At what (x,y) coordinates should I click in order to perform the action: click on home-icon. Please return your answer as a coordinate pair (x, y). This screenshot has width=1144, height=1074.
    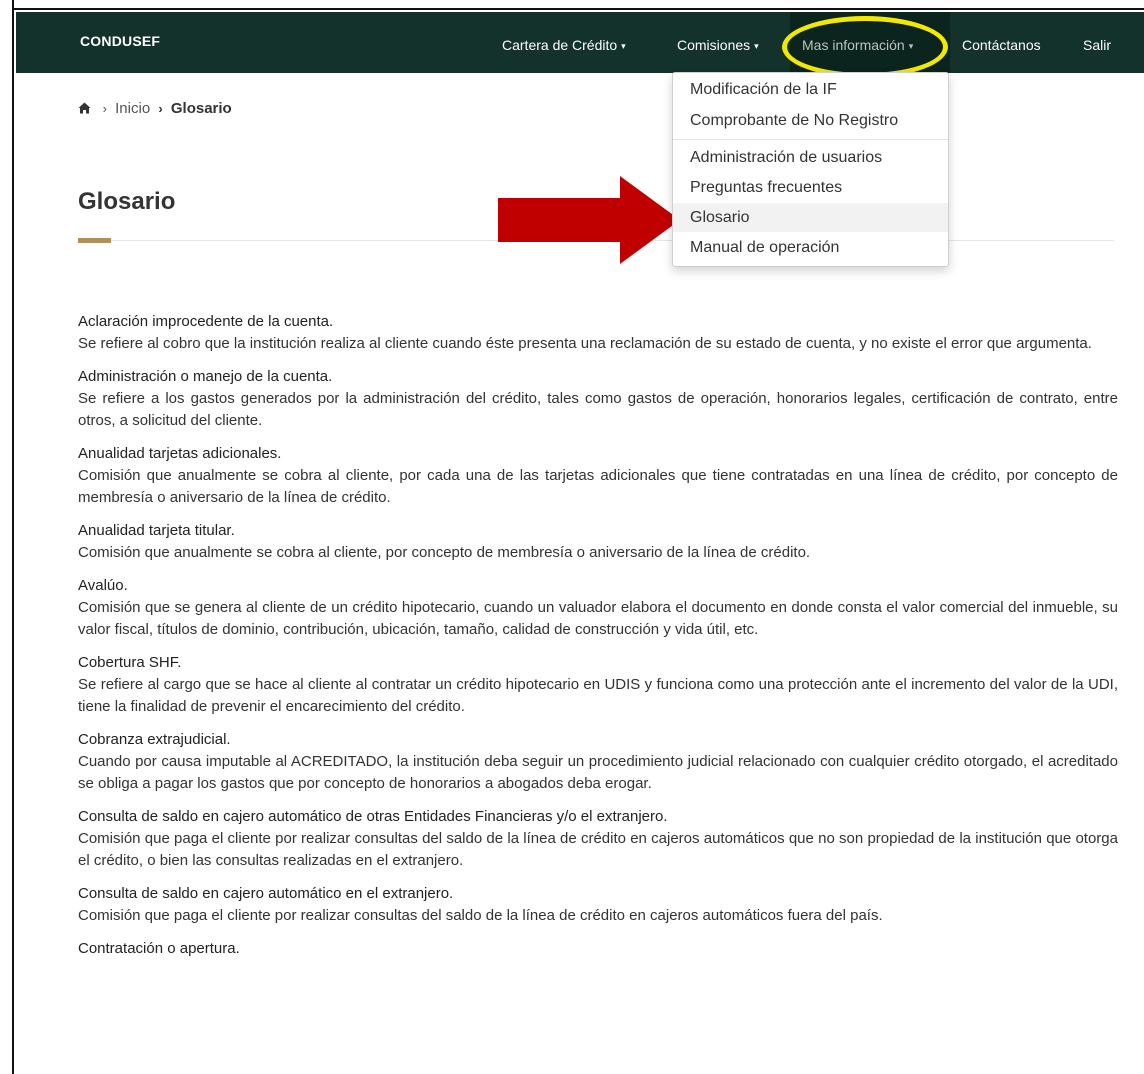
    Looking at the image, I should click on (86, 108).